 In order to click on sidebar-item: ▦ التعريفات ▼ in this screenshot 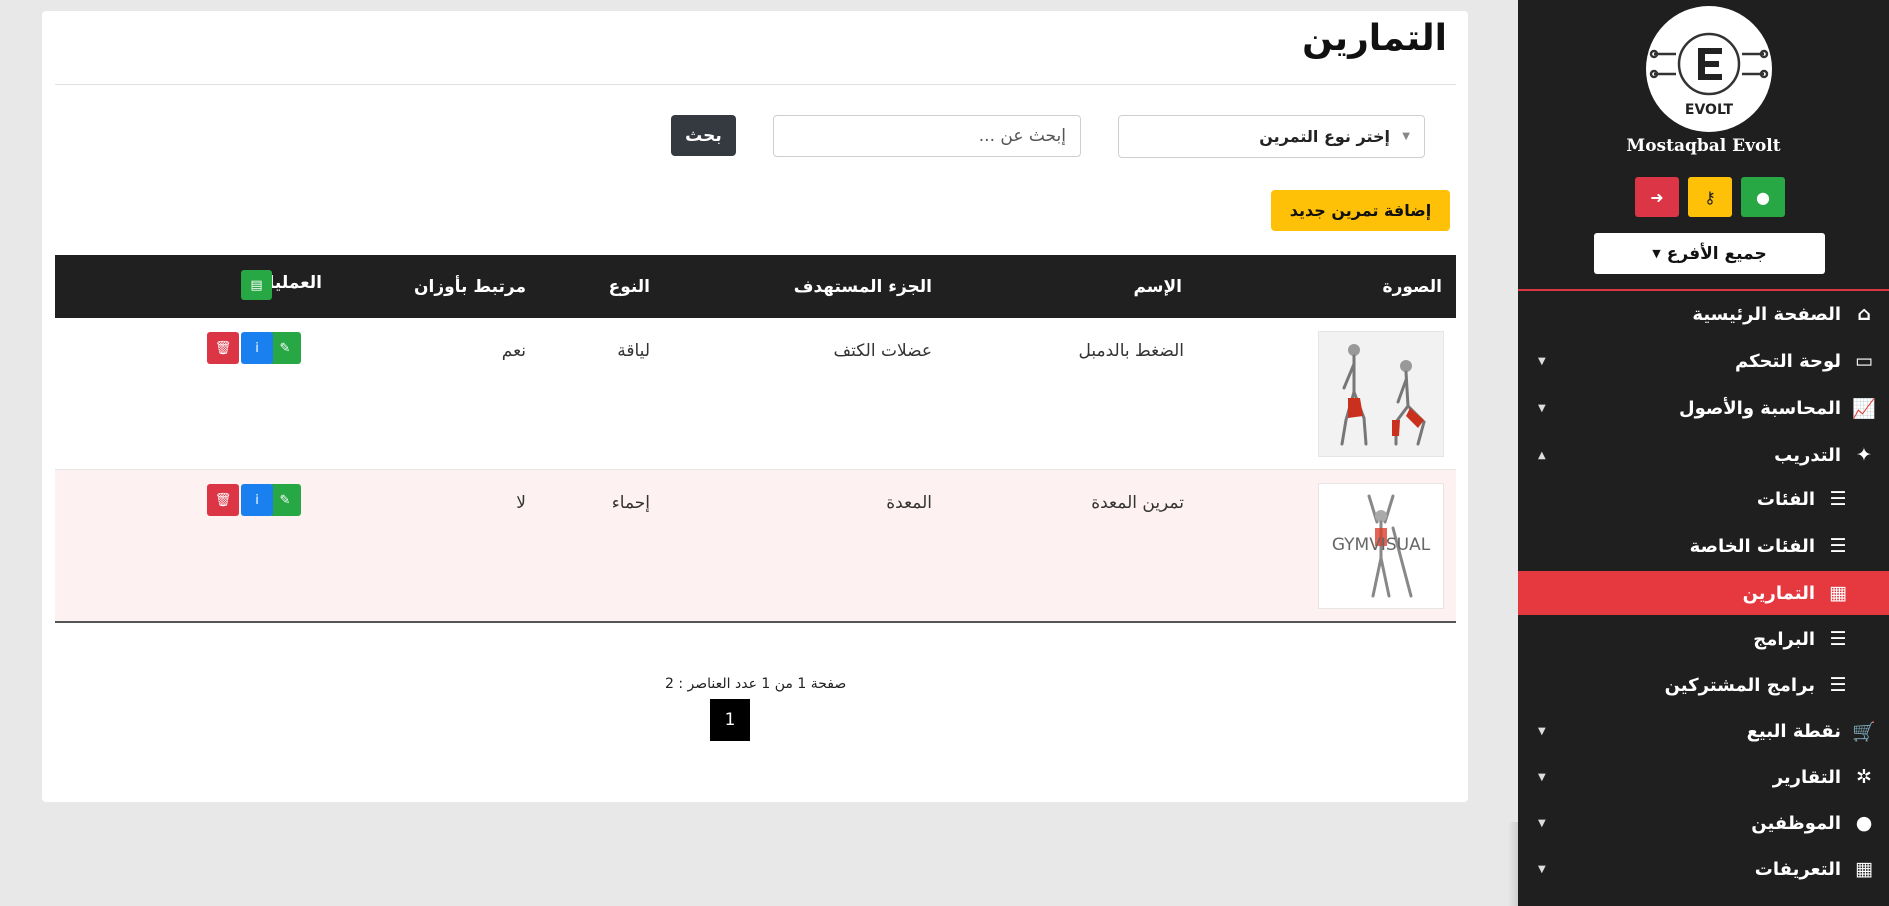, I will do `click(1703, 869)`.